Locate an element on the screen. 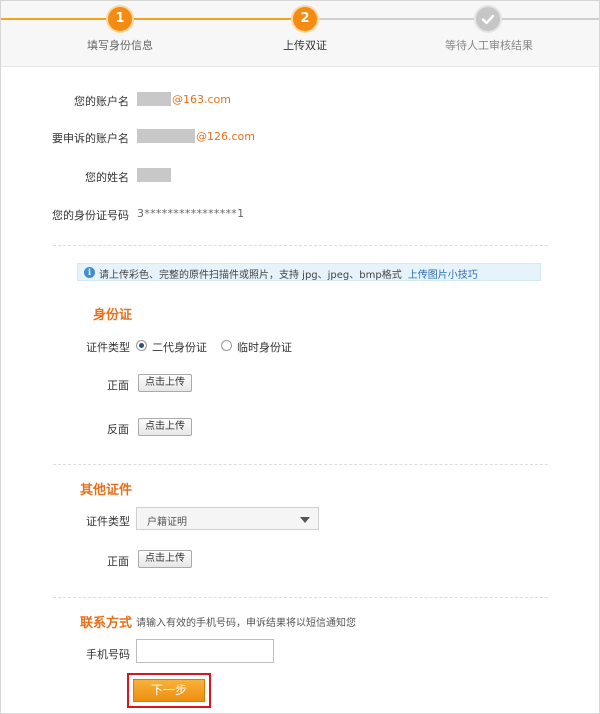 This screenshot has width=600, height=714. radio-second-gen-id-label: 二代身份证 is located at coordinates (179, 347).